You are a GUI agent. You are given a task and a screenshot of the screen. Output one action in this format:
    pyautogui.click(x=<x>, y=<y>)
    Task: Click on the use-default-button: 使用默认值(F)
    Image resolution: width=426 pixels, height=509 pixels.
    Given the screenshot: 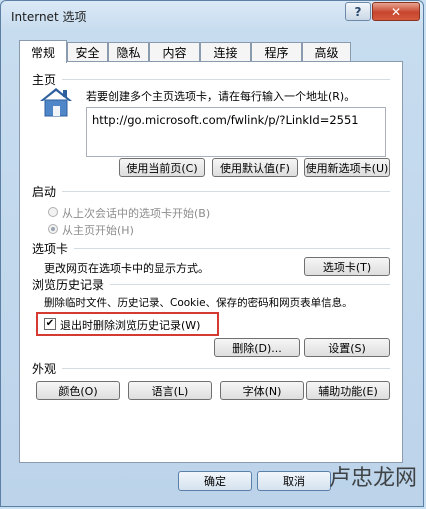 What is the action you would take?
    pyautogui.click(x=255, y=167)
    